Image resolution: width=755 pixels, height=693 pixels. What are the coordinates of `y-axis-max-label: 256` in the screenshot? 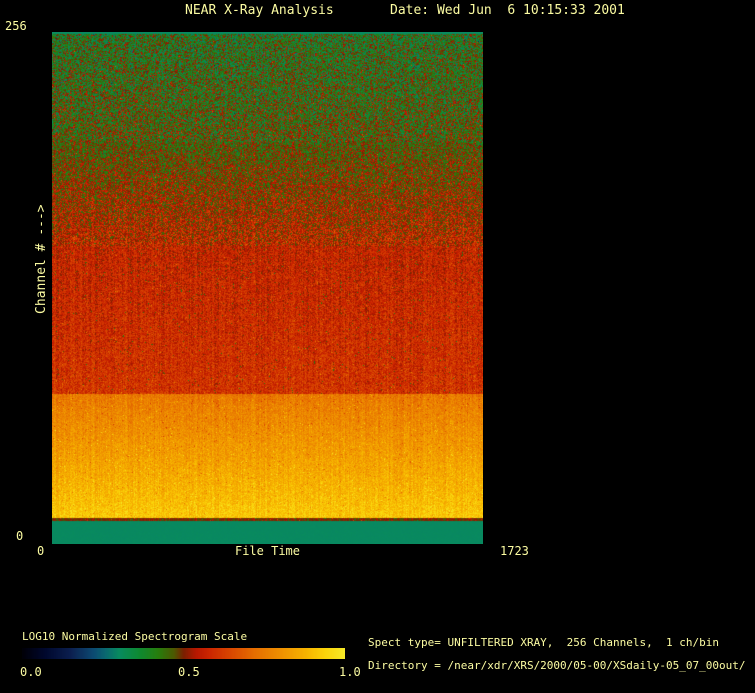 It's located at (16, 26).